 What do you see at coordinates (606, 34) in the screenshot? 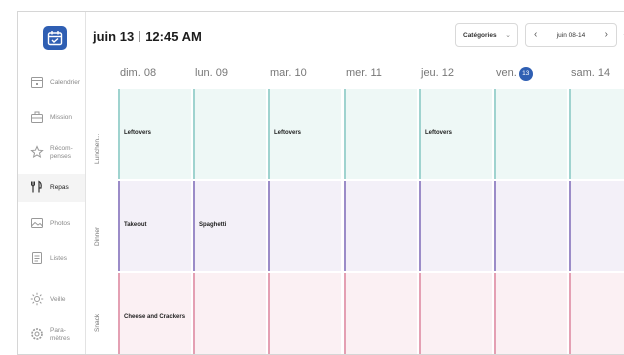
I see `chevron-right-icon: ›` at bounding box center [606, 34].